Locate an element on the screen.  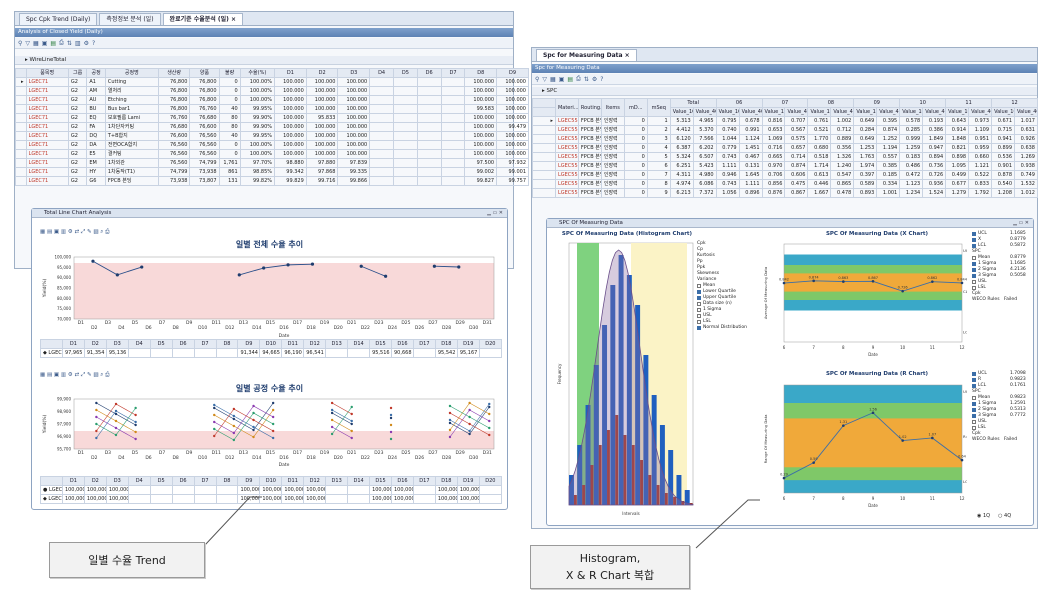
callout-histogram-xr: Histogram, X & R Chart 복합 is located at coordinates (610, 567).